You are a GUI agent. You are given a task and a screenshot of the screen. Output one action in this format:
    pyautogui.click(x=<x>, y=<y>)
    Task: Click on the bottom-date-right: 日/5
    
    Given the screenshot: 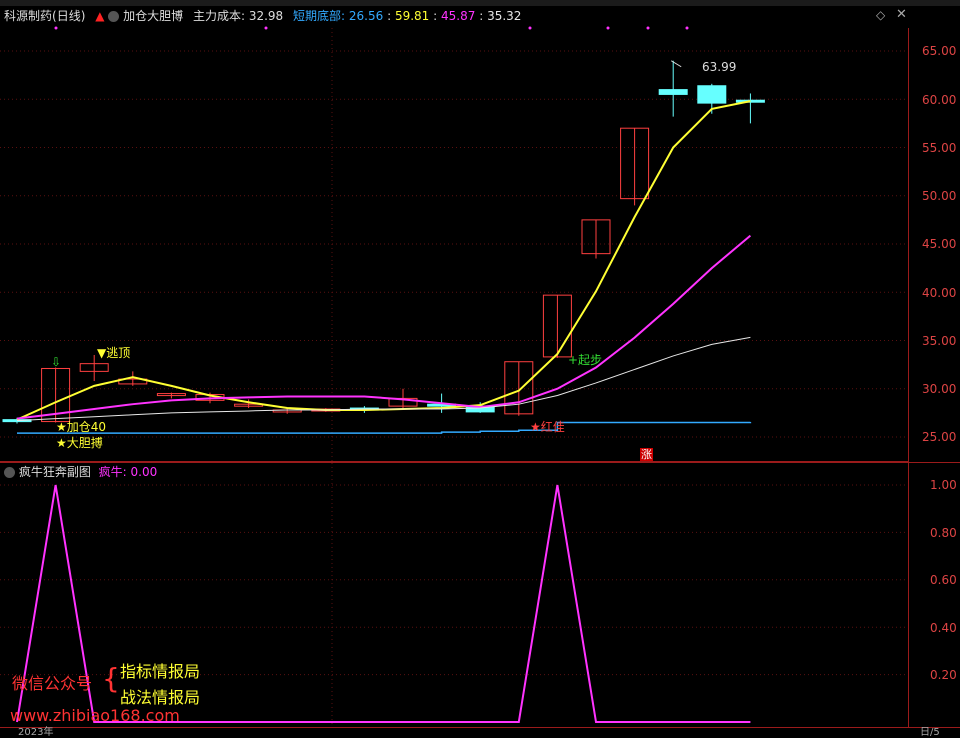 What is the action you would take?
    pyautogui.click(x=930, y=732)
    